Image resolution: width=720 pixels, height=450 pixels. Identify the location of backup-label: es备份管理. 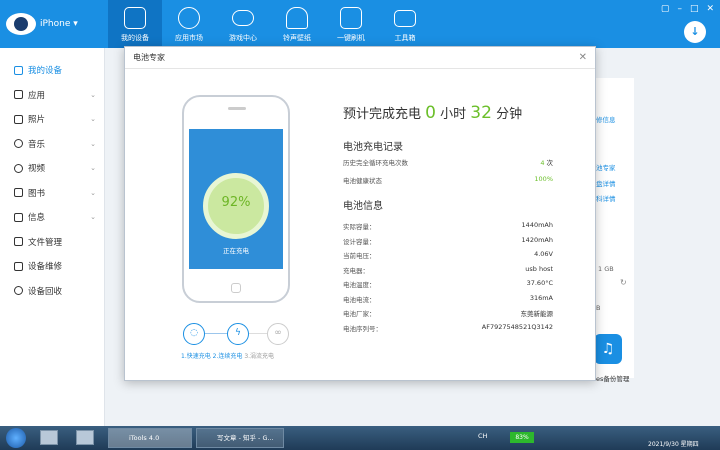
(612, 378).